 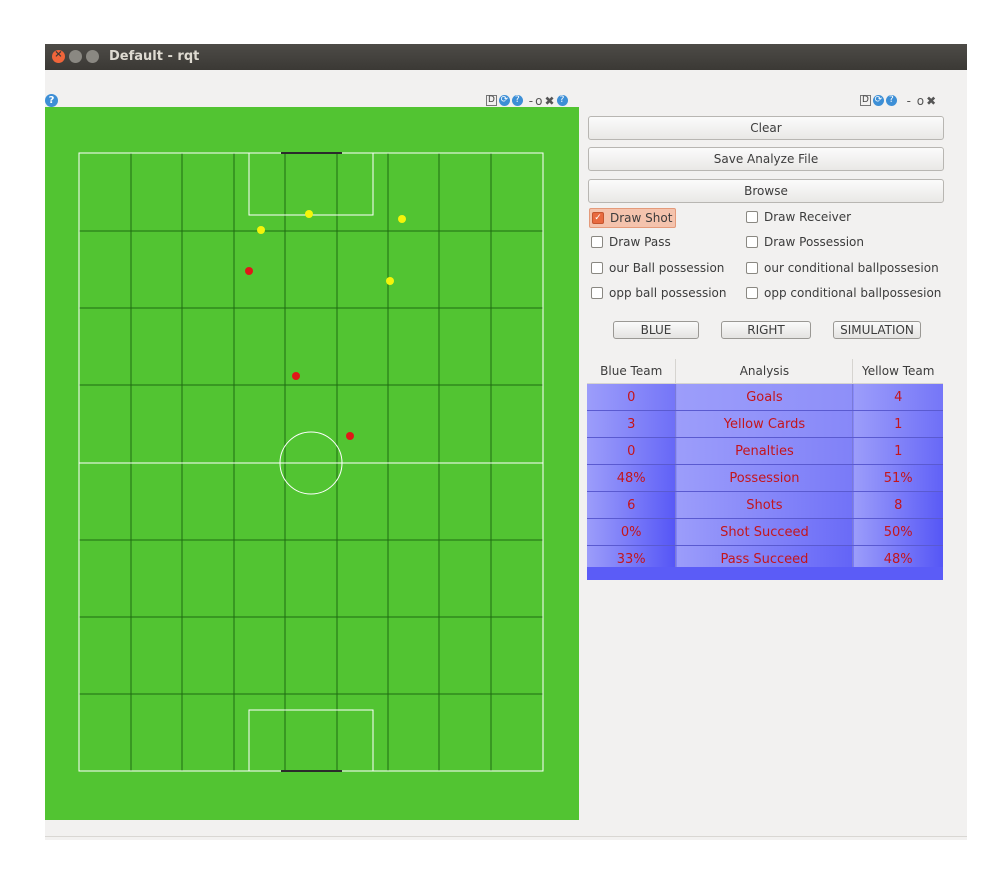 I want to click on left-dock-controls: D ⟳? - o ✖?, so click(x=528, y=100).